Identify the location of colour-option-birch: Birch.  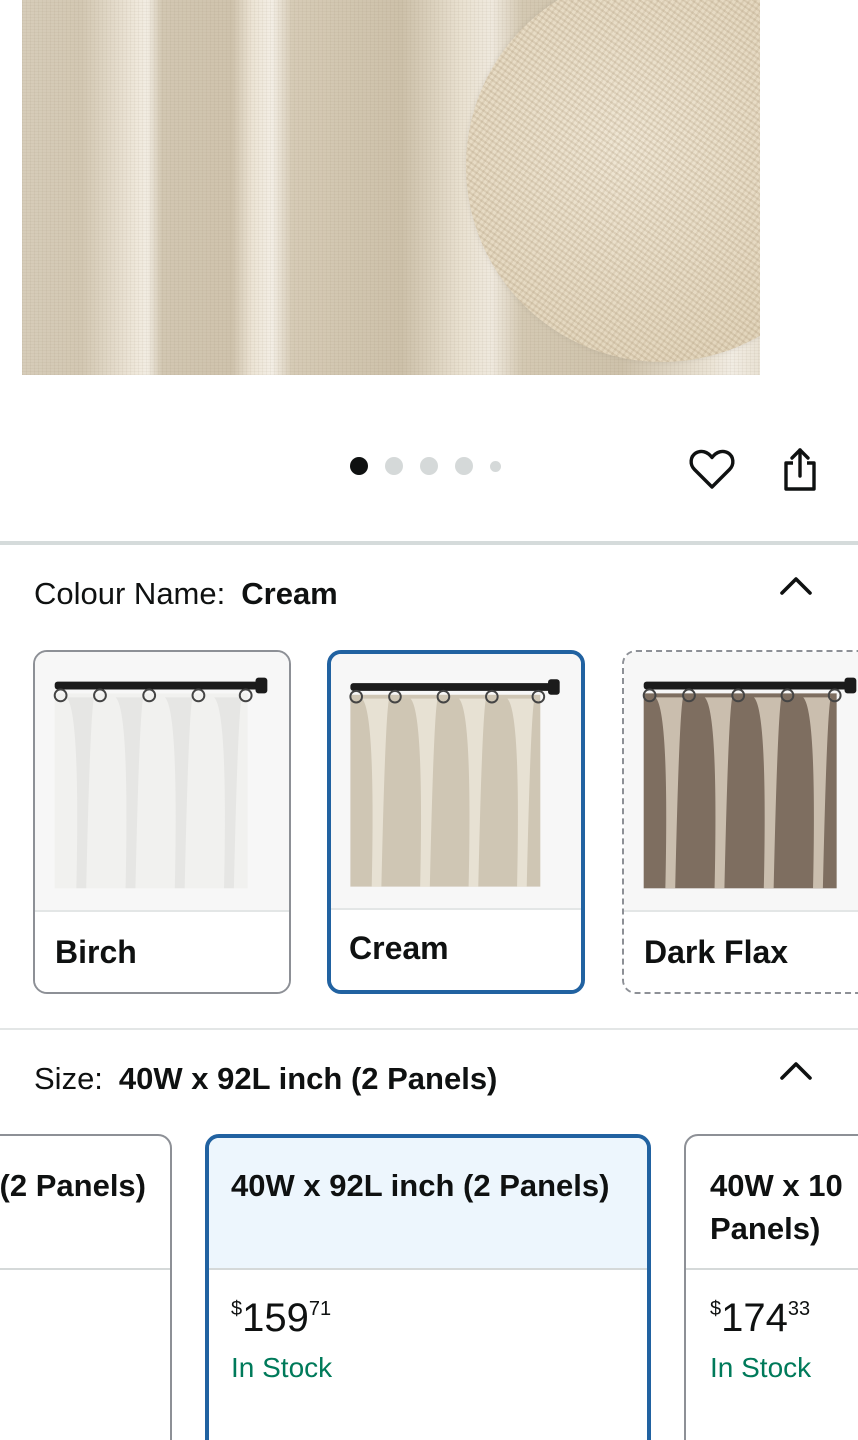
(162, 822).